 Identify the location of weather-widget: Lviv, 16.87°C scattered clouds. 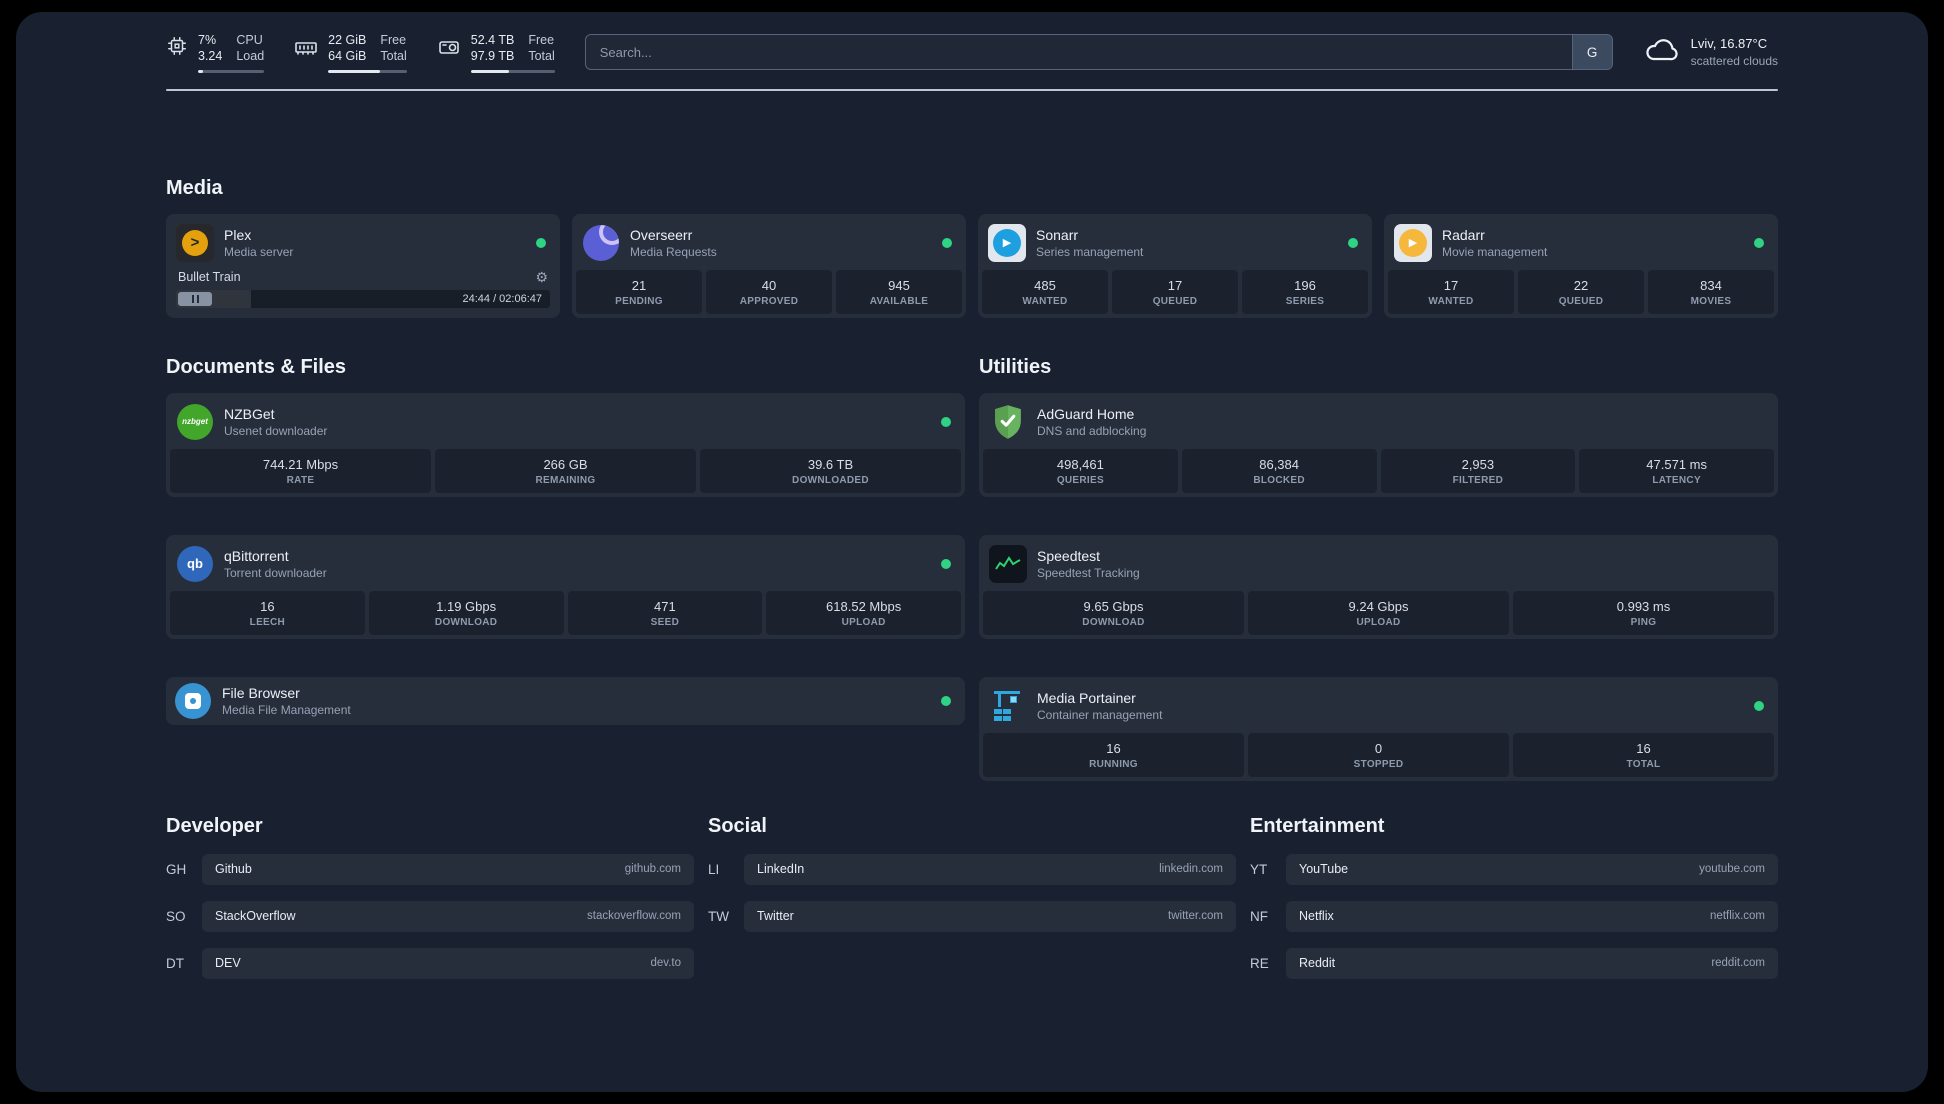
(1710, 52).